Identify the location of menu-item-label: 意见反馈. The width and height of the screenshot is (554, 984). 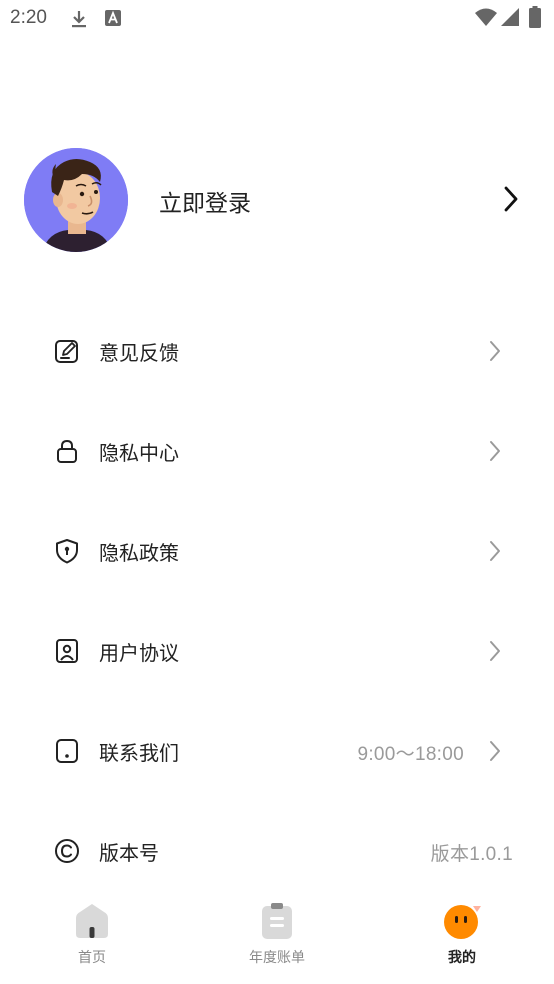
(139, 353).